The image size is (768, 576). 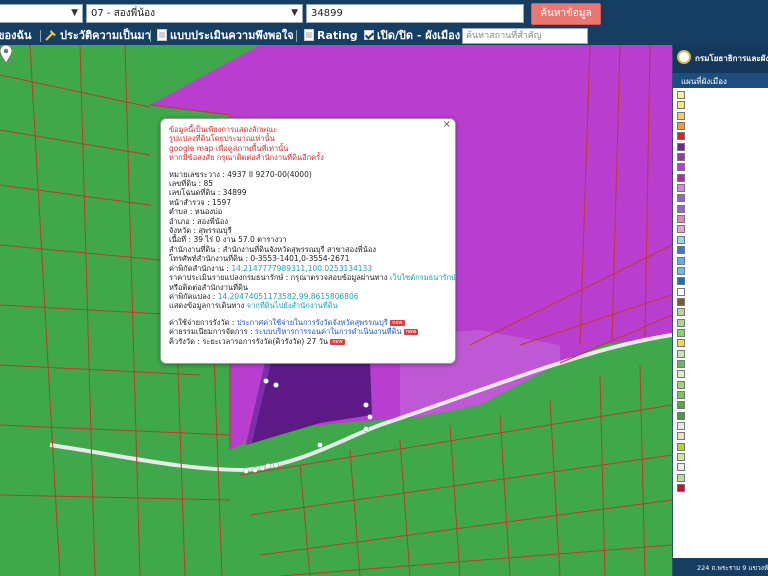 I want to click on parcel-number-value: 34899, so click(x=327, y=13).